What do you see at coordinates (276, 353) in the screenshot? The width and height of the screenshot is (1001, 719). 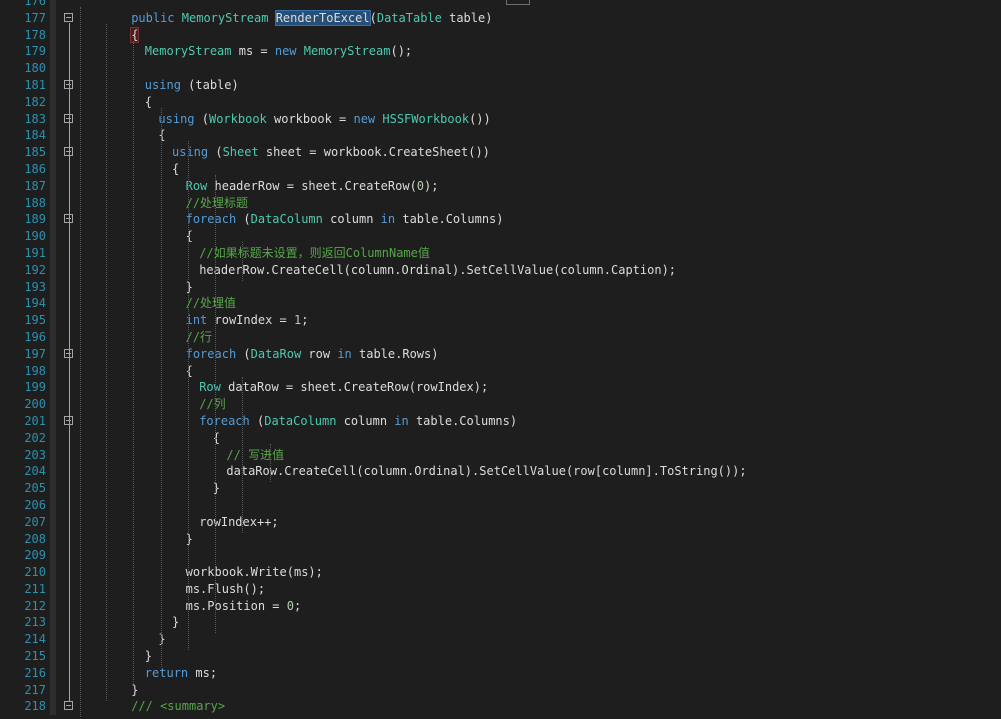 I see `code-token: DataRow` at bounding box center [276, 353].